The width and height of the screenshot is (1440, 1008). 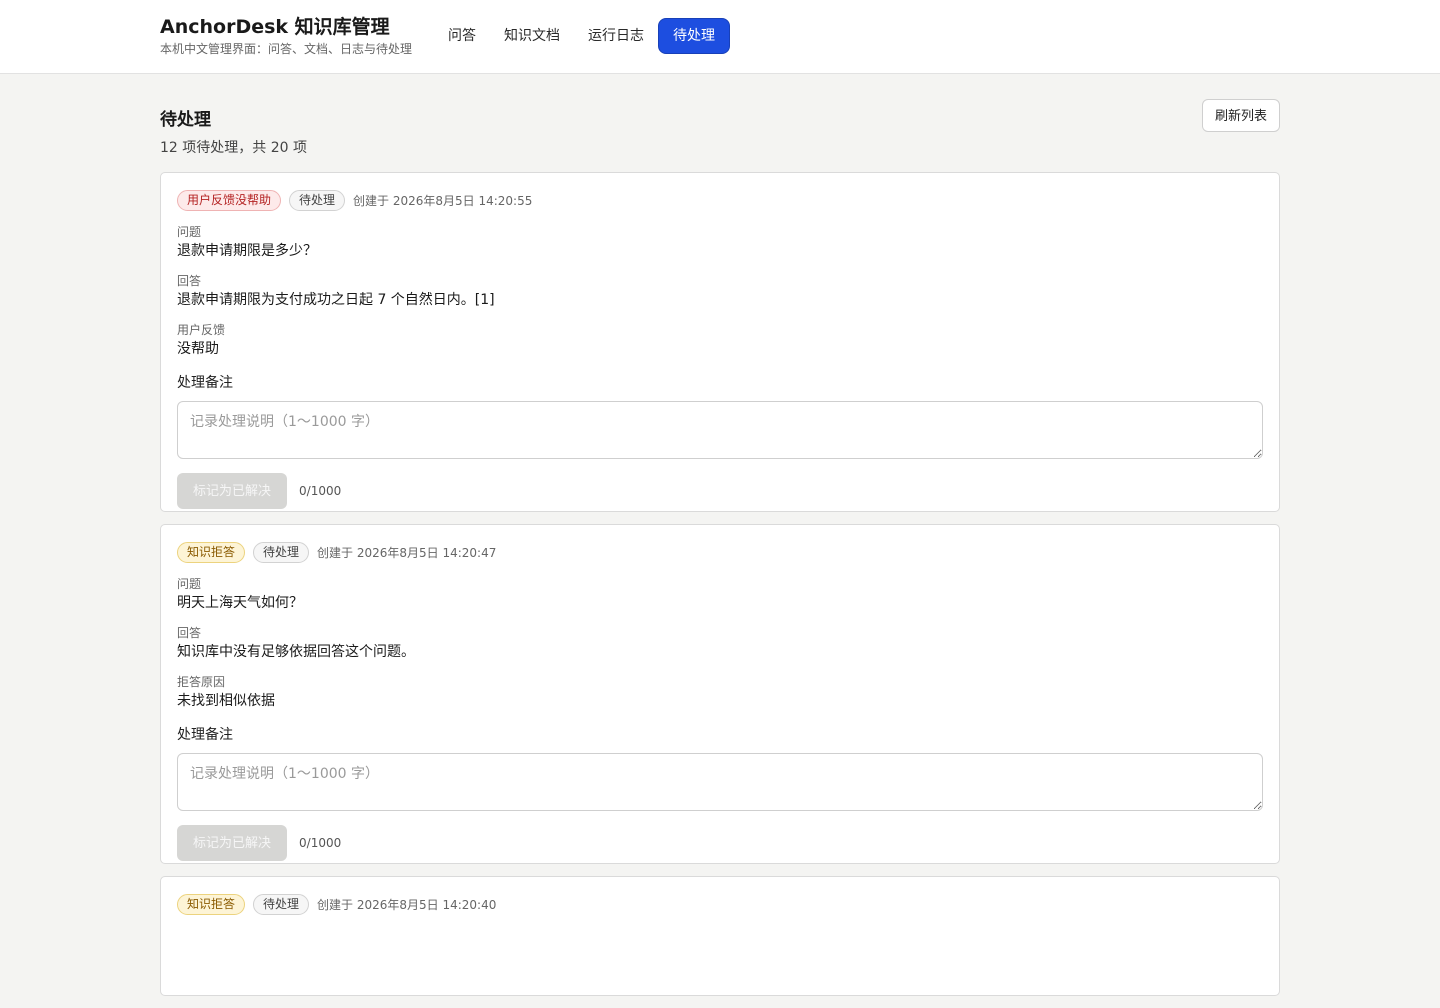 I want to click on refusal-reason-text: 未找到相似依据, so click(x=226, y=701).